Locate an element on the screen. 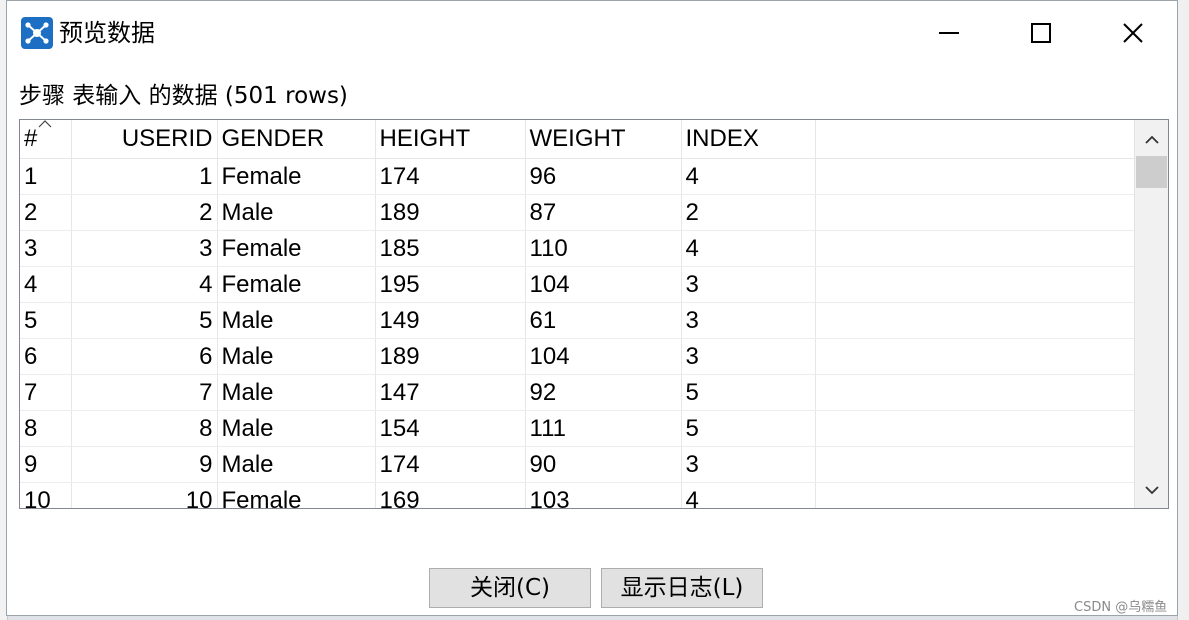 The width and height of the screenshot is (1189, 620). table-row: 8 8 Male 154 111 5 is located at coordinates (578, 428).